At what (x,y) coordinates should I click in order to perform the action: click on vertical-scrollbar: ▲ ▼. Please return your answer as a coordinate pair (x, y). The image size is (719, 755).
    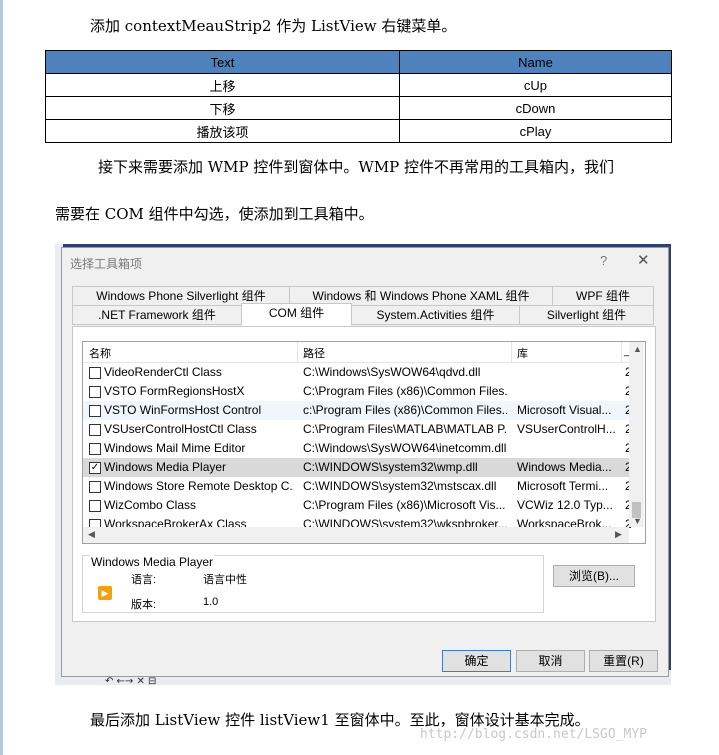
    Looking at the image, I should click on (636, 434).